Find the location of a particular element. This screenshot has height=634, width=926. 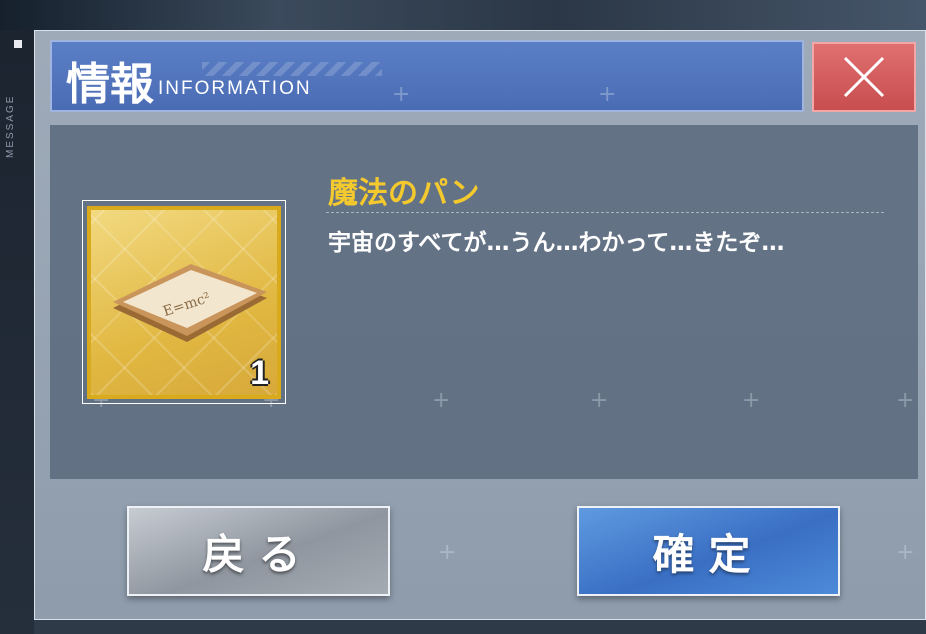

item-divider is located at coordinates (605, 212).